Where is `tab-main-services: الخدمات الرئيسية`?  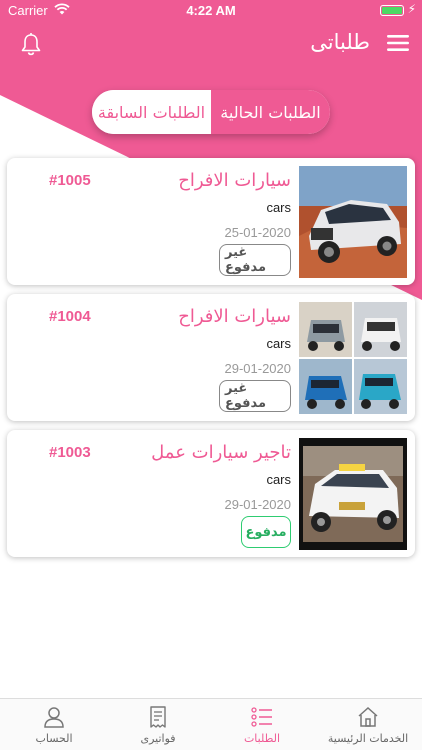
tab-main-services: الخدمات الرئيسية is located at coordinates (368, 725).